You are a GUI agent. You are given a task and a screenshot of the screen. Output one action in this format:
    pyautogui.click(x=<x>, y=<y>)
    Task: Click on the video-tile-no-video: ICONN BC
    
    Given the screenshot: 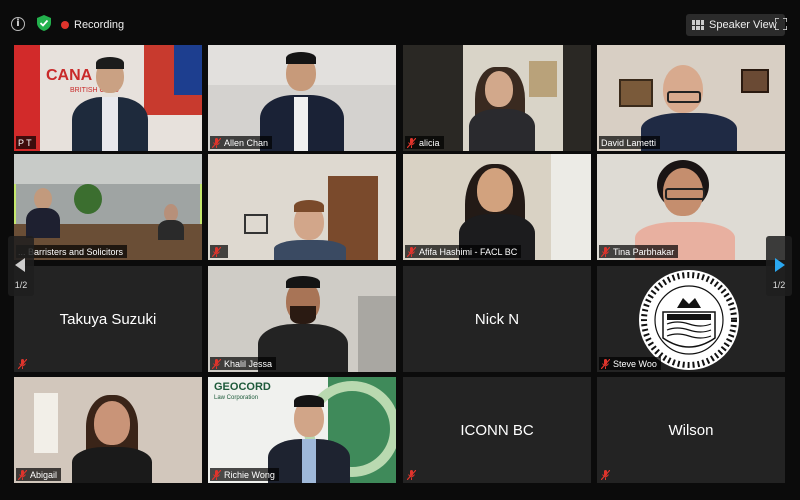 What is the action you would take?
    pyautogui.click(x=497, y=430)
    